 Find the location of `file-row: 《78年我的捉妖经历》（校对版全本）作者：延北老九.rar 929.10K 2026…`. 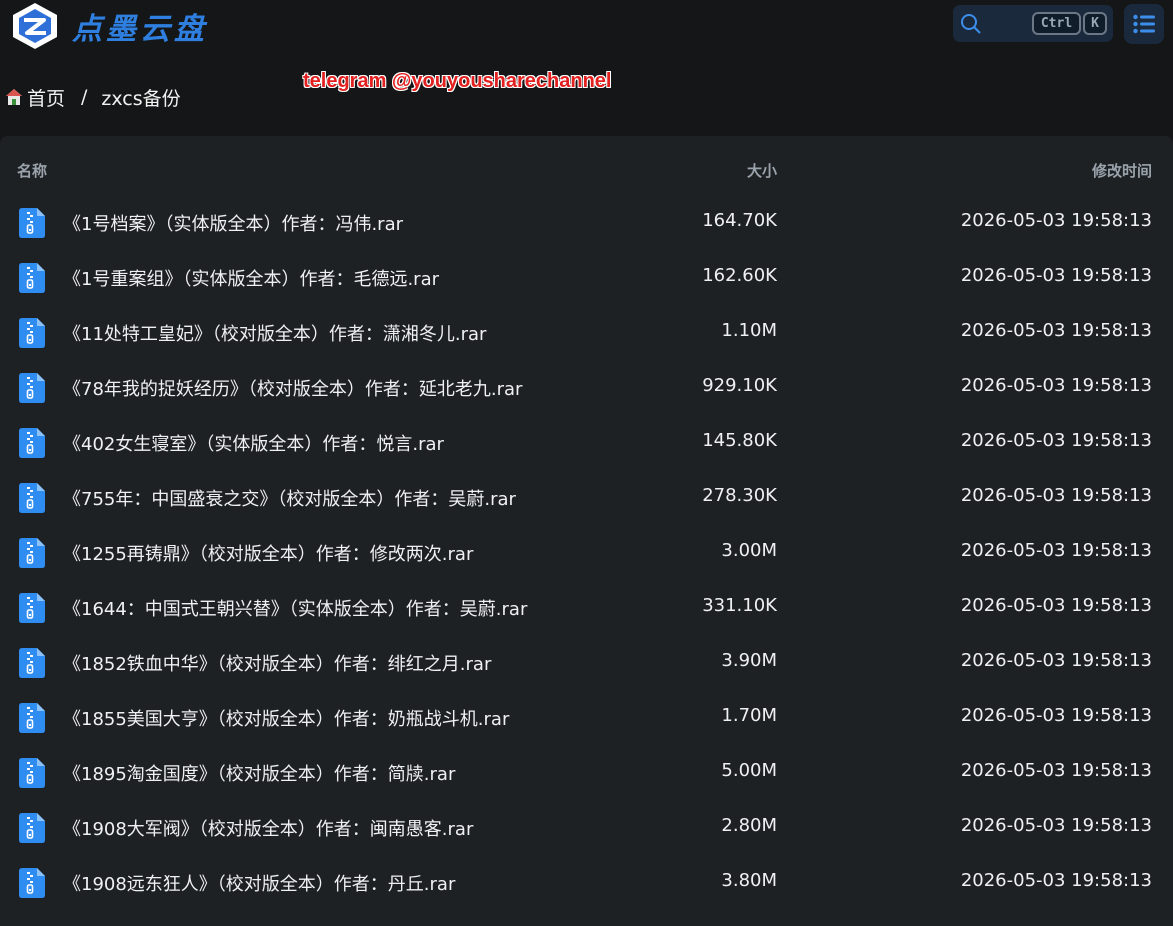

file-row: 《78年我的捉妖经历》（校对版全本）作者：延北老九.rar 929.10K 2026… is located at coordinates (586, 387).